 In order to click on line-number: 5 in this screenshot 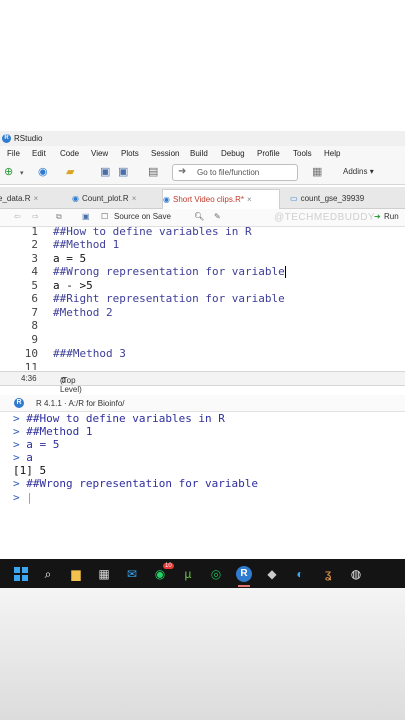, I will do `click(34, 285)`.